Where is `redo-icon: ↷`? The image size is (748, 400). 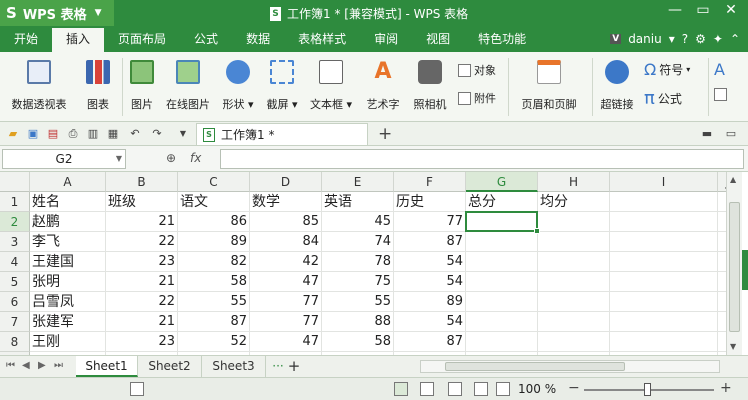 redo-icon: ↷ is located at coordinates (157, 134).